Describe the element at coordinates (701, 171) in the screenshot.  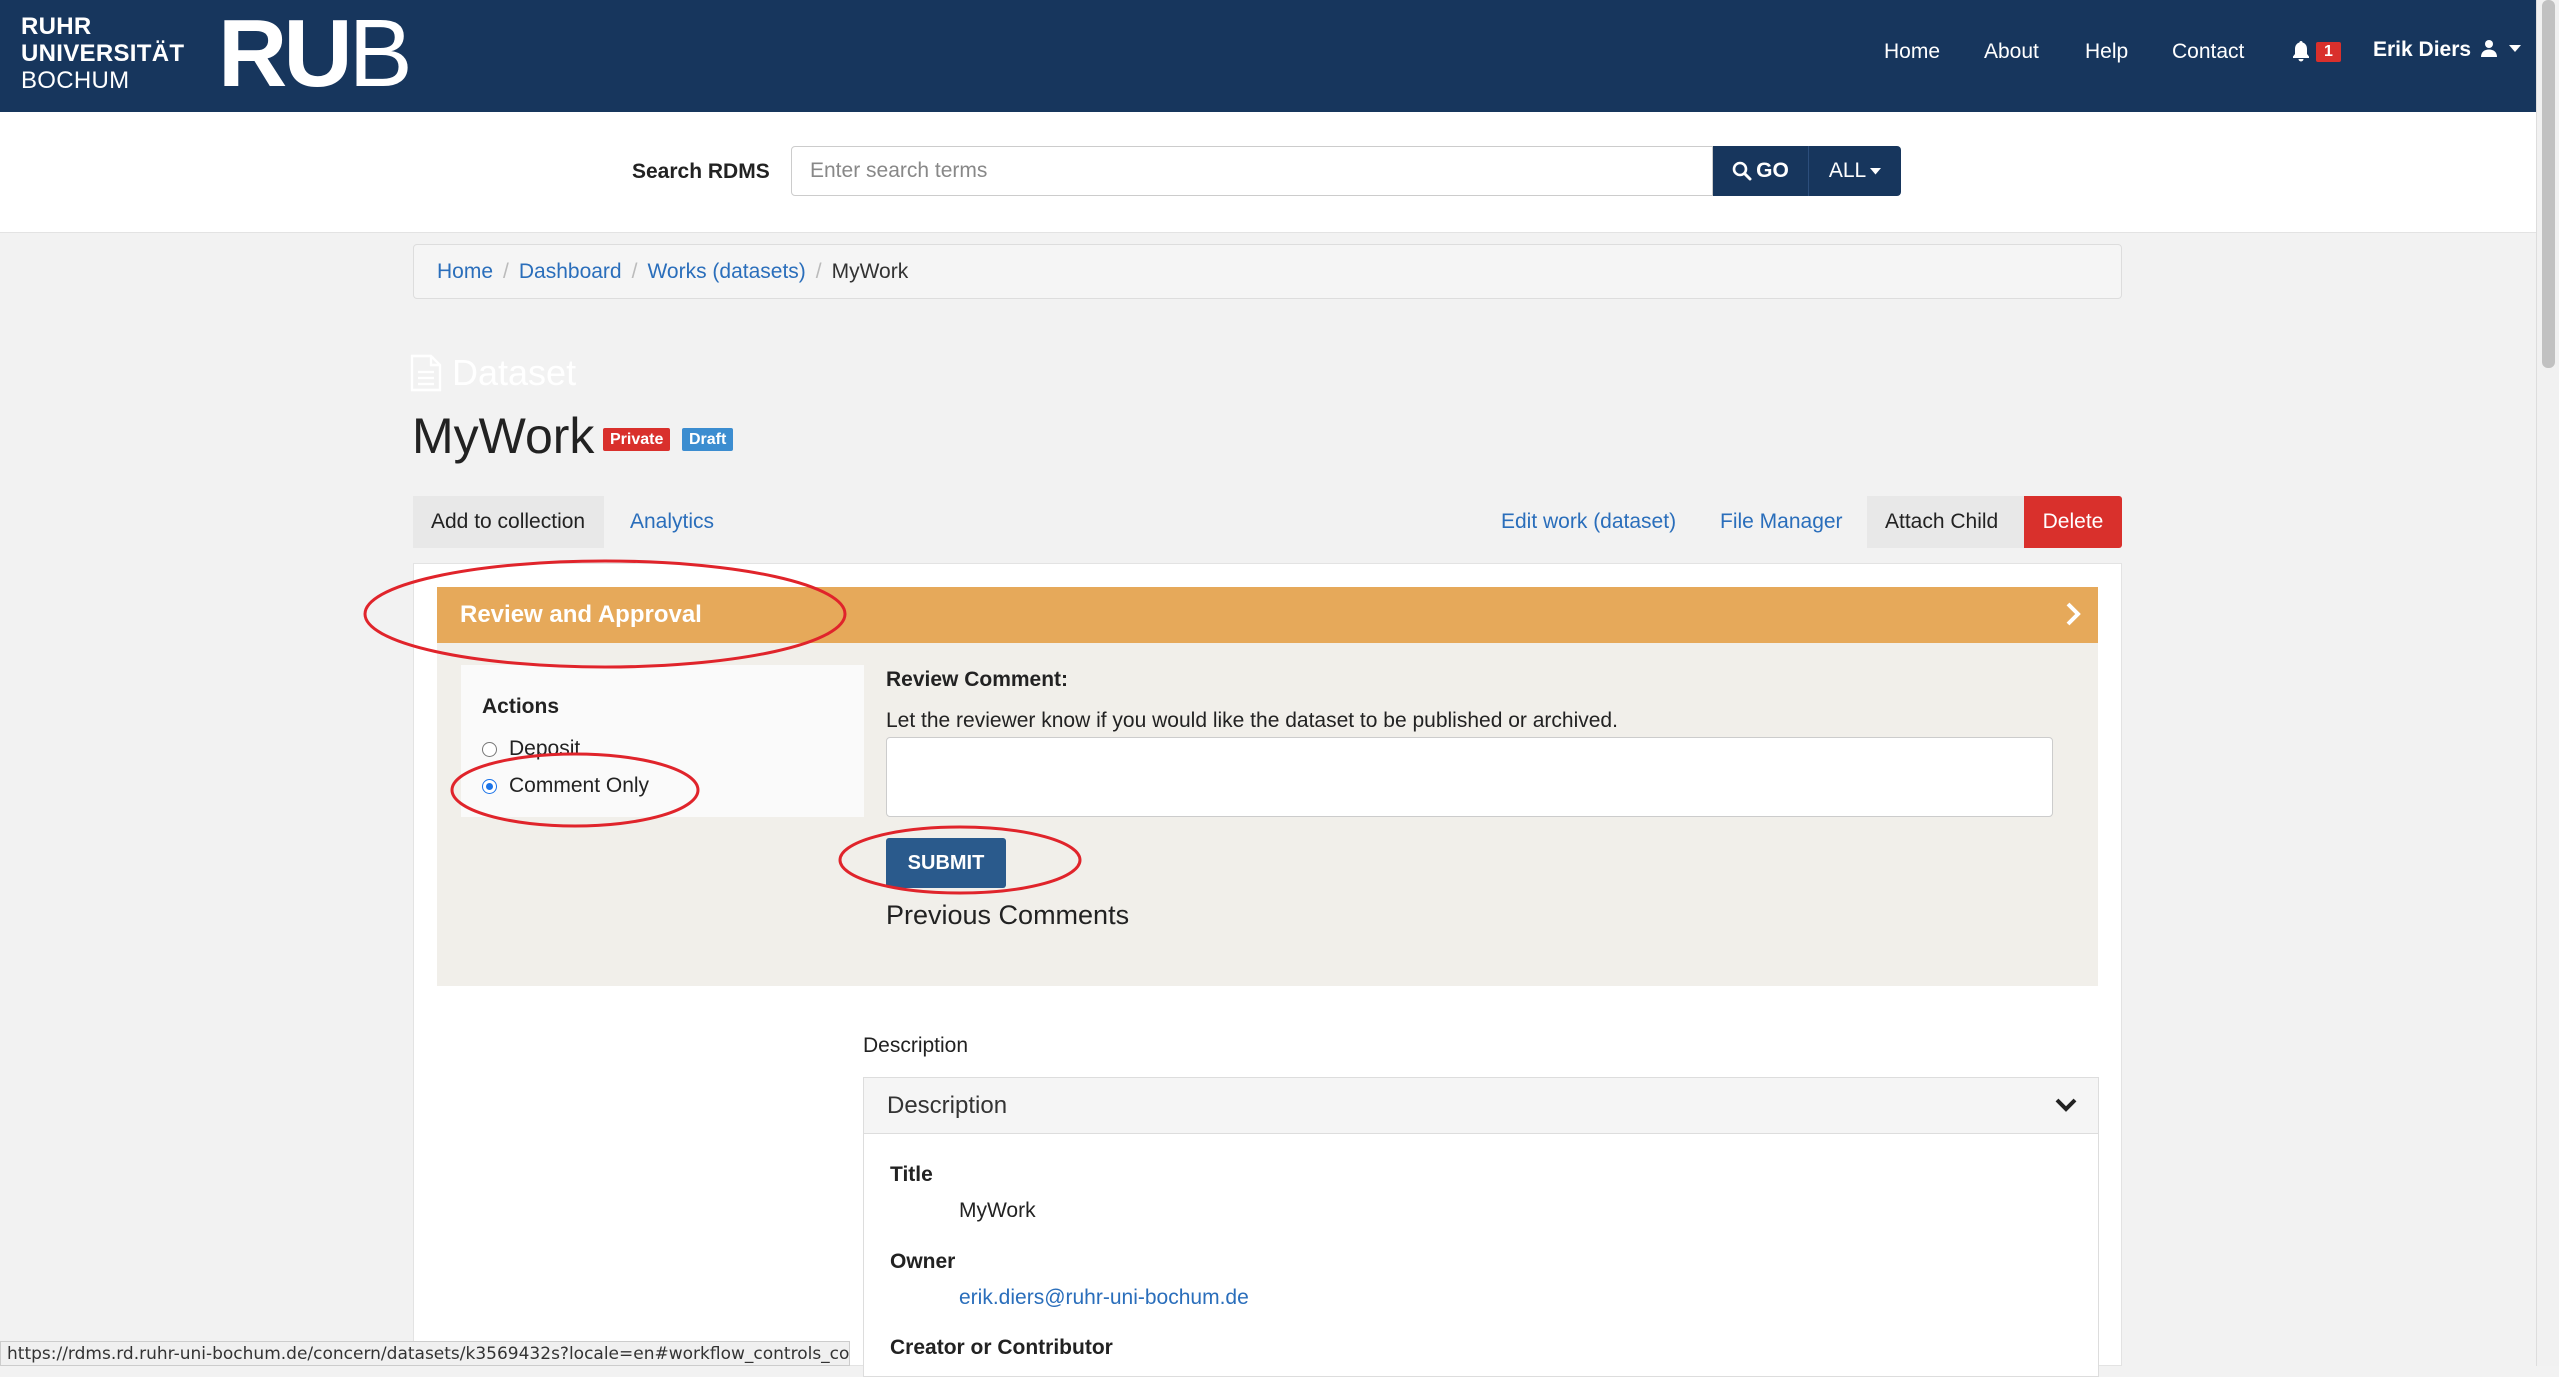
I see `search-label: Search RDMS` at that location.